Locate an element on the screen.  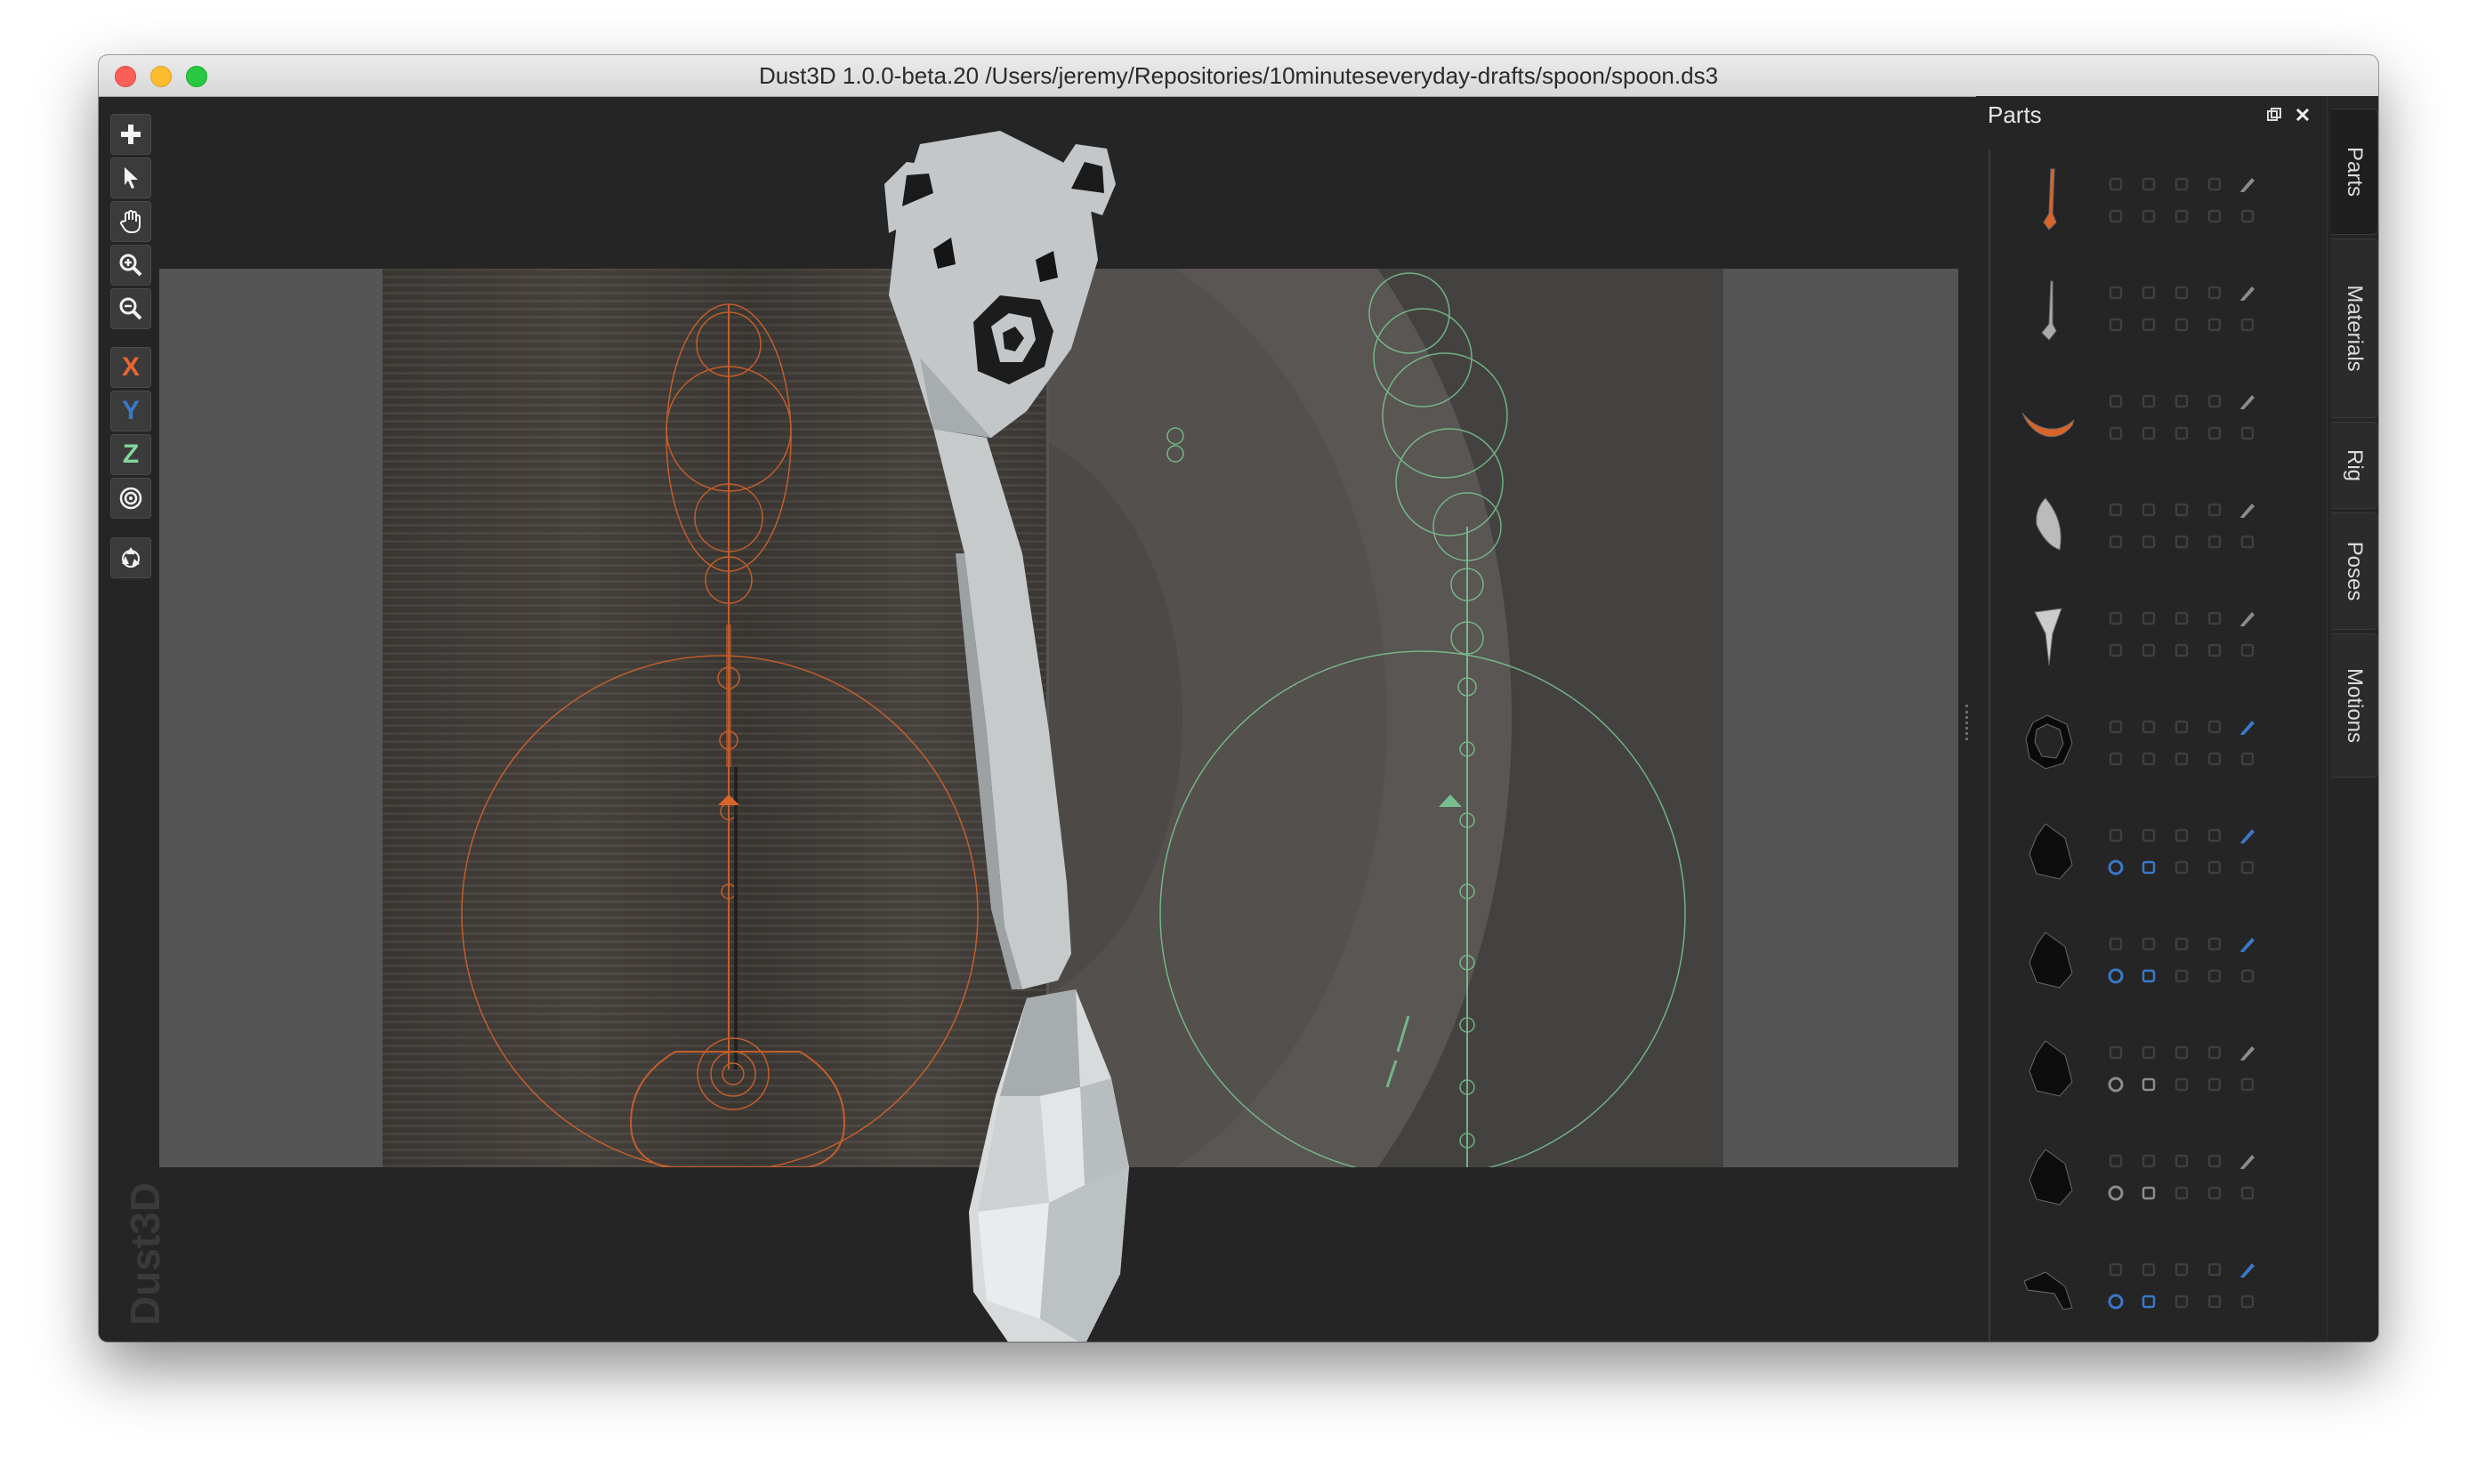
radial-toggle is located at coordinates (130, 498).